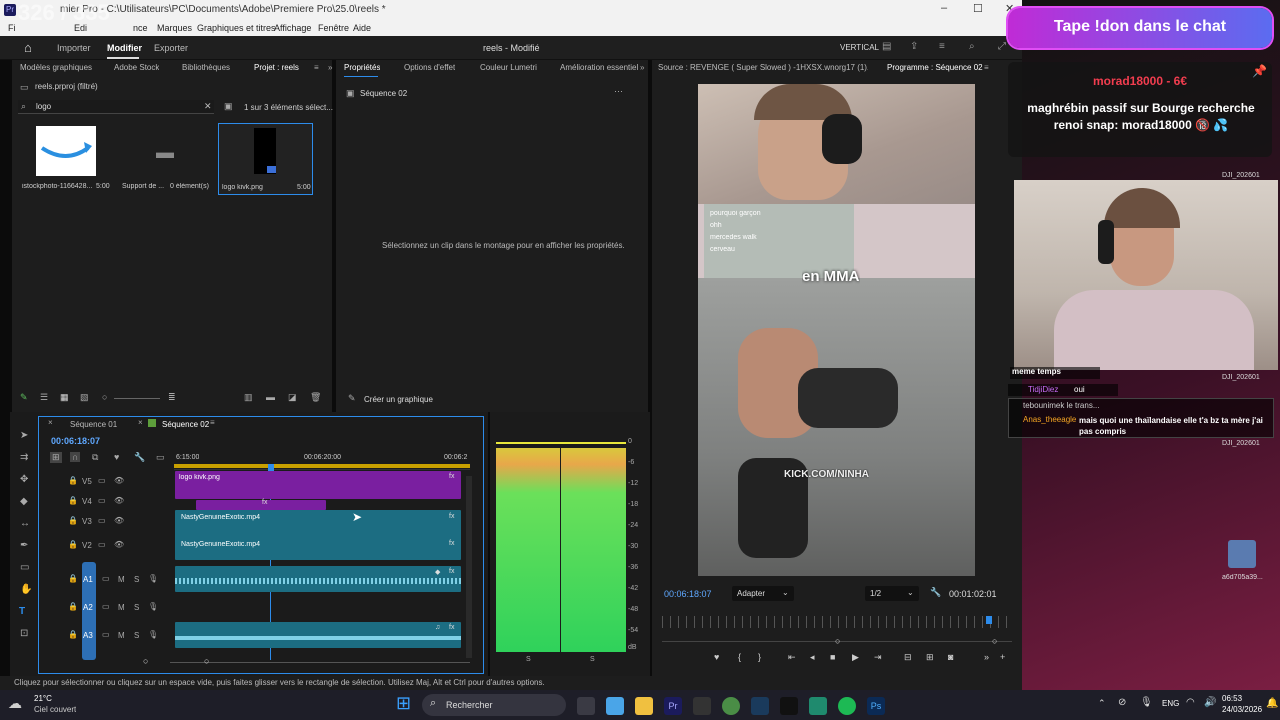  Describe the element at coordinates (25, 523) in the screenshot. I see `slip-icon: ↔` at that location.